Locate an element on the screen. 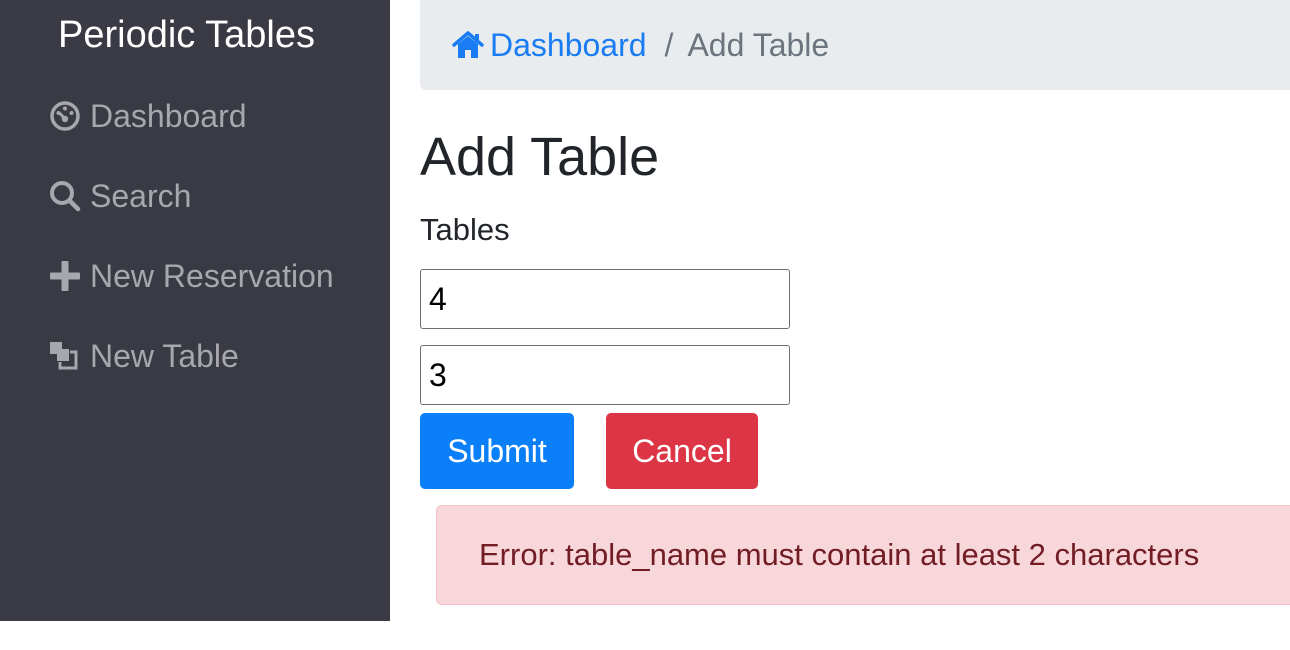 The image size is (1290, 650). sidebar-item-dashboard: Dashboard is located at coordinates (147, 116).